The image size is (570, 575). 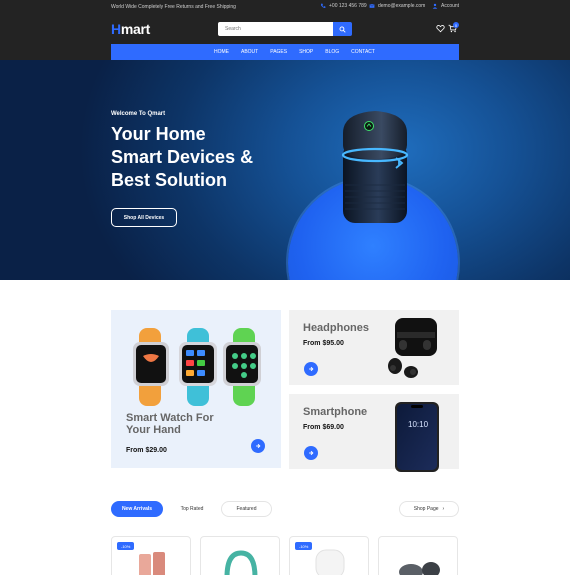 I want to click on nav-home: HOME, so click(x=221, y=52).